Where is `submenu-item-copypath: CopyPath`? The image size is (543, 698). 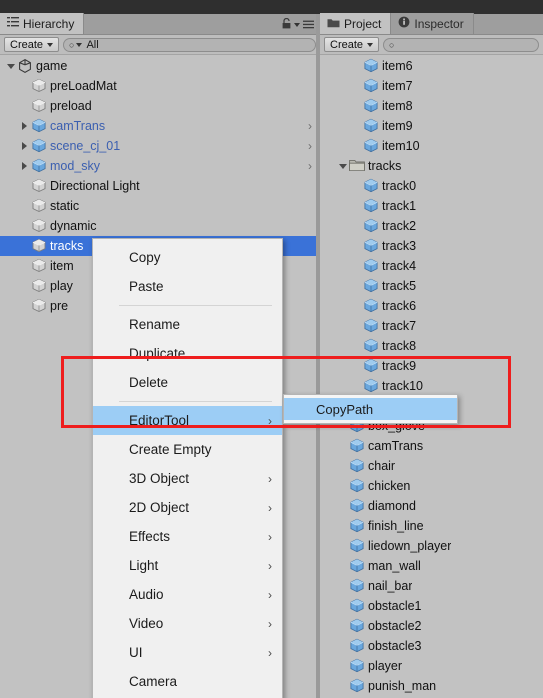 submenu-item-copypath: CopyPath is located at coordinates (370, 409).